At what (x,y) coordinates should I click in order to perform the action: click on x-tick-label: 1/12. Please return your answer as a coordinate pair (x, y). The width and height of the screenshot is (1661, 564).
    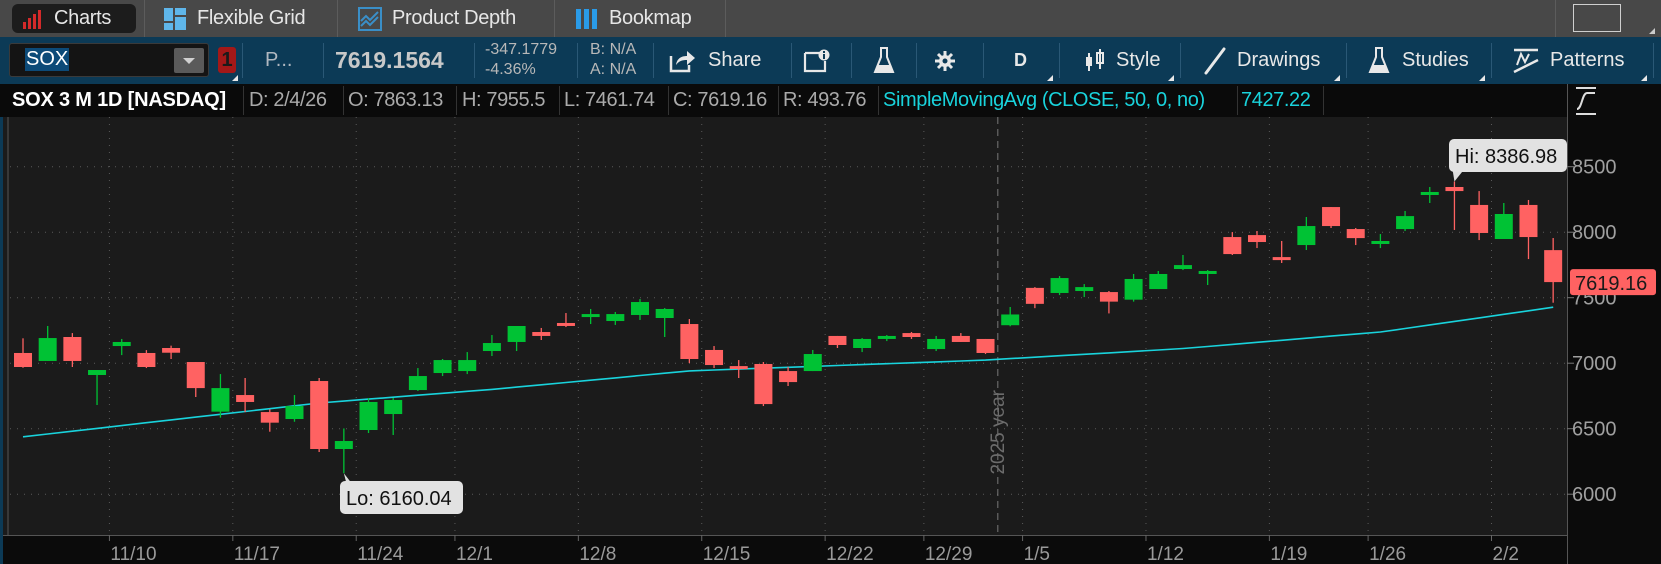
    Looking at the image, I should click on (1165, 554).